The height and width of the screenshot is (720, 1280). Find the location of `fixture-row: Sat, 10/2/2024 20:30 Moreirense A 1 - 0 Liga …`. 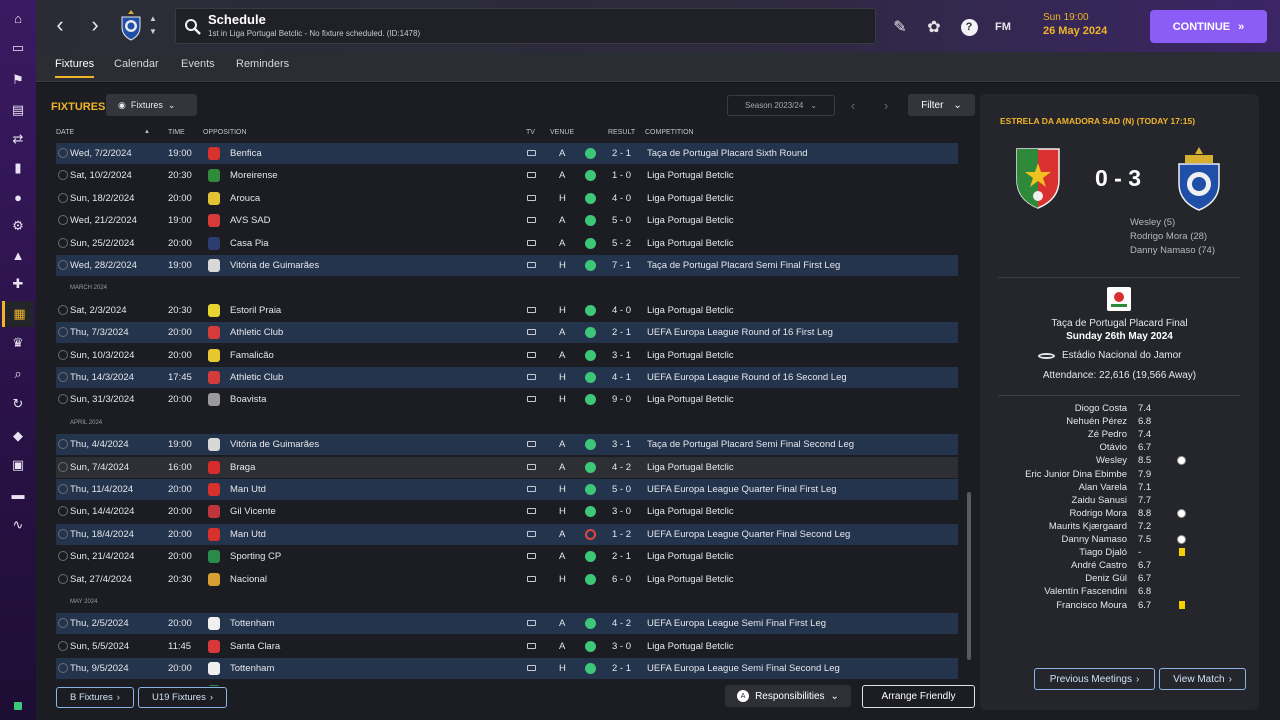

fixture-row: Sat, 10/2/2024 20:30 Moreirense A 1 - 0 Liga … is located at coordinates (507, 175).